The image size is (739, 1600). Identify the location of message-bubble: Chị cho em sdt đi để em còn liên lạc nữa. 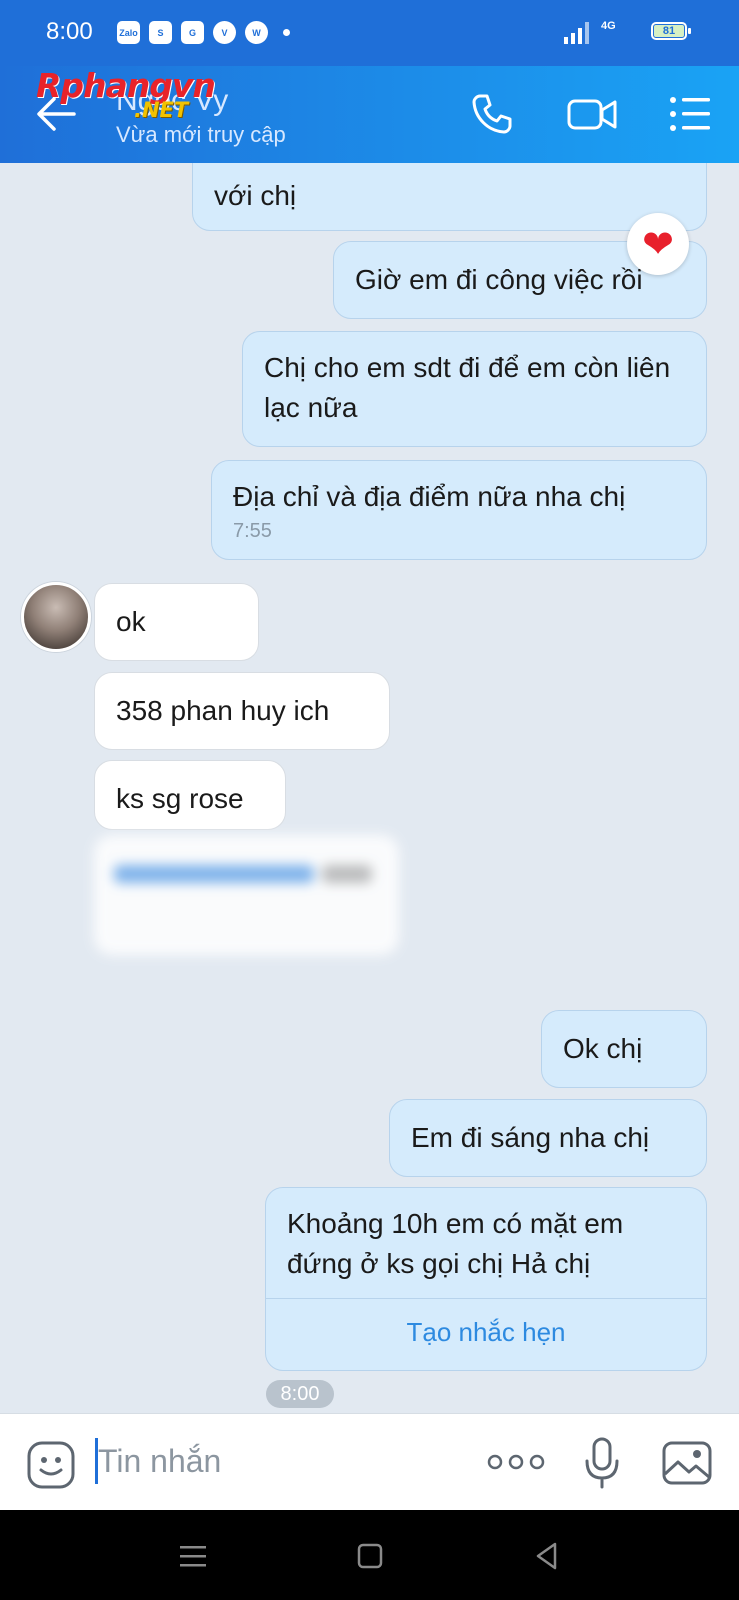
(474, 389).